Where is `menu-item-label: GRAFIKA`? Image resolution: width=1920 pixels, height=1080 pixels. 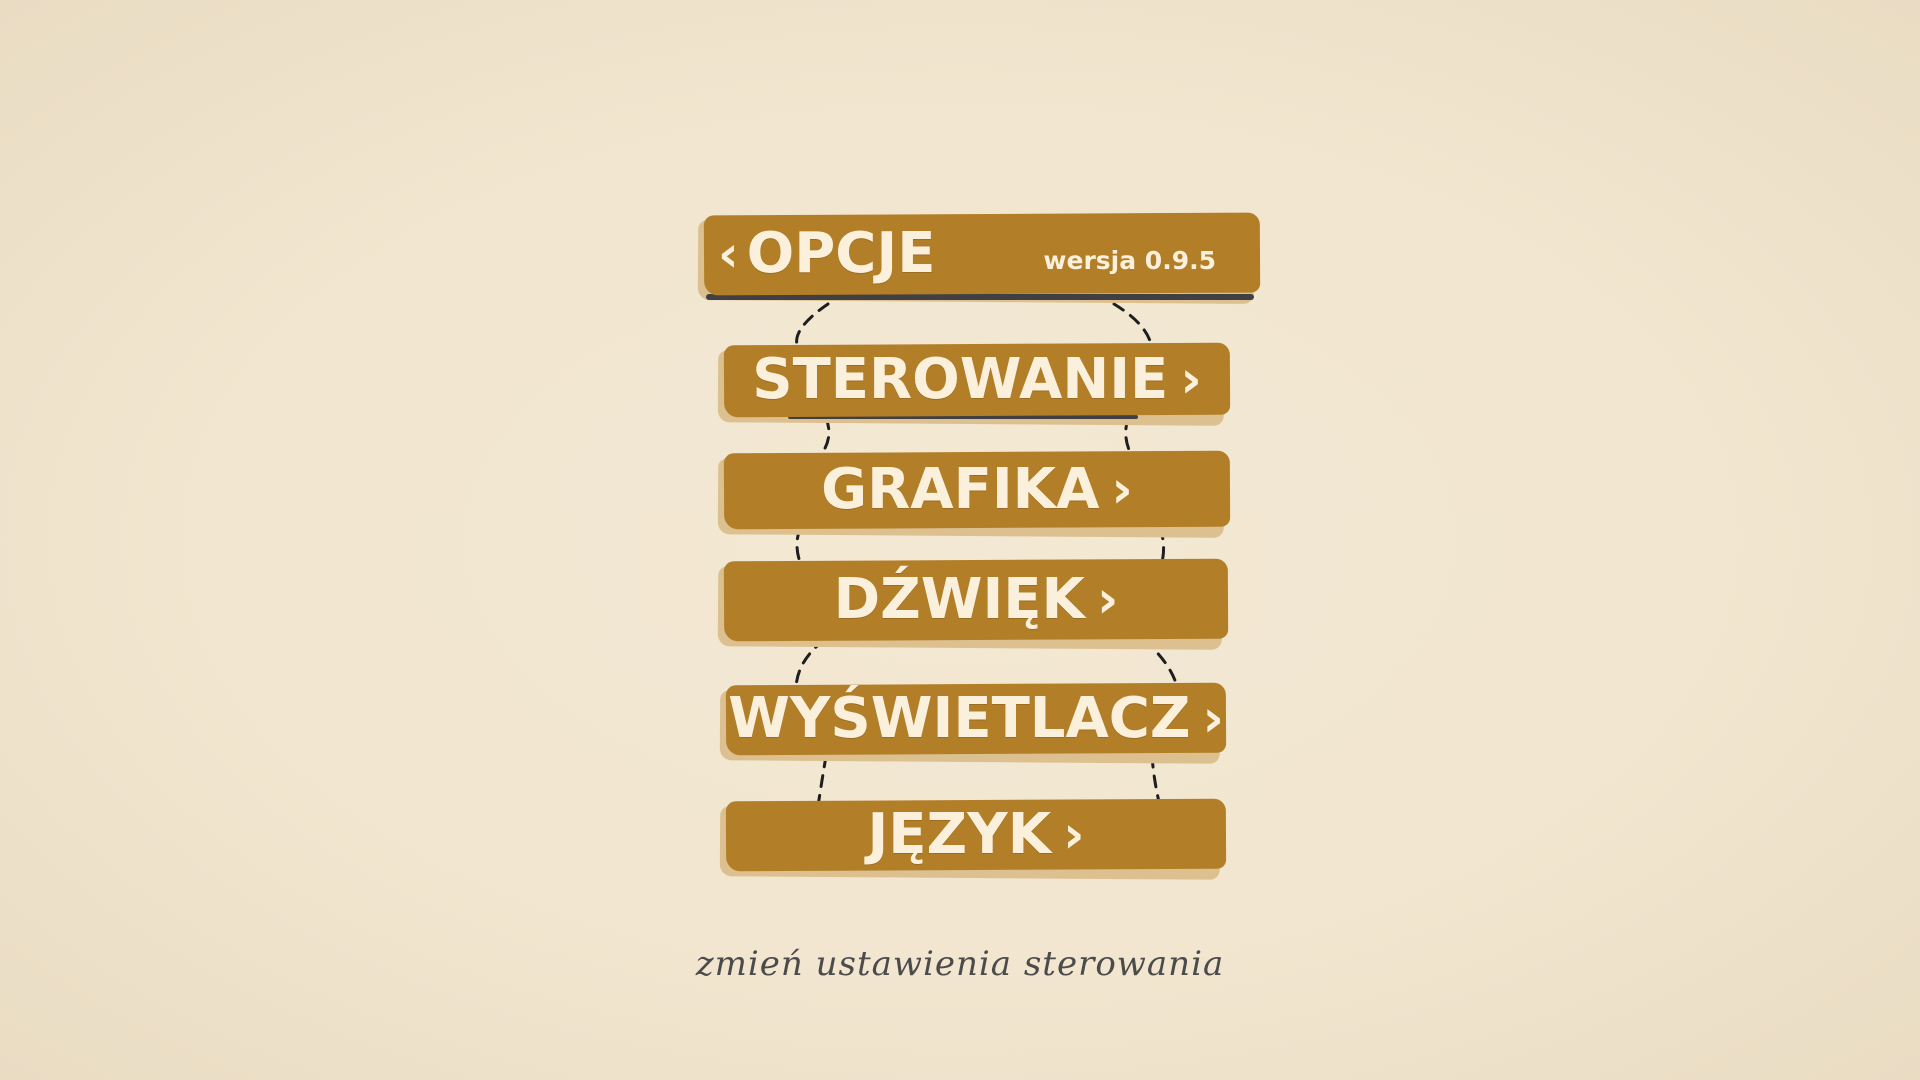 menu-item-label: GRAFIKA is located at coordinates (960, 489).